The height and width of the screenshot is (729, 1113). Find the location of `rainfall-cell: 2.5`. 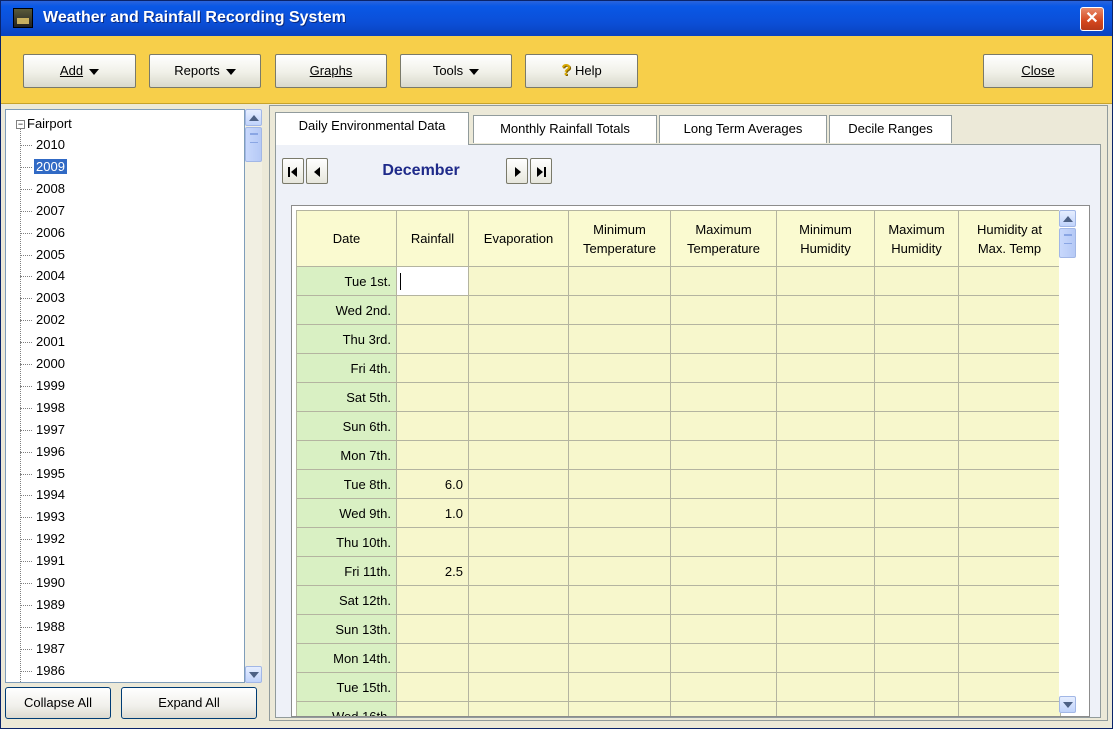

rainfall-cell: 2.5 is located at coordinates (432, 571).